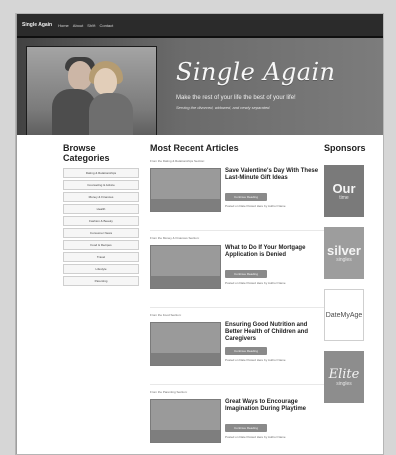 The height and width of the screenshot is (455, 396). I want to click on hero-couple-photo, so click(91, 90).